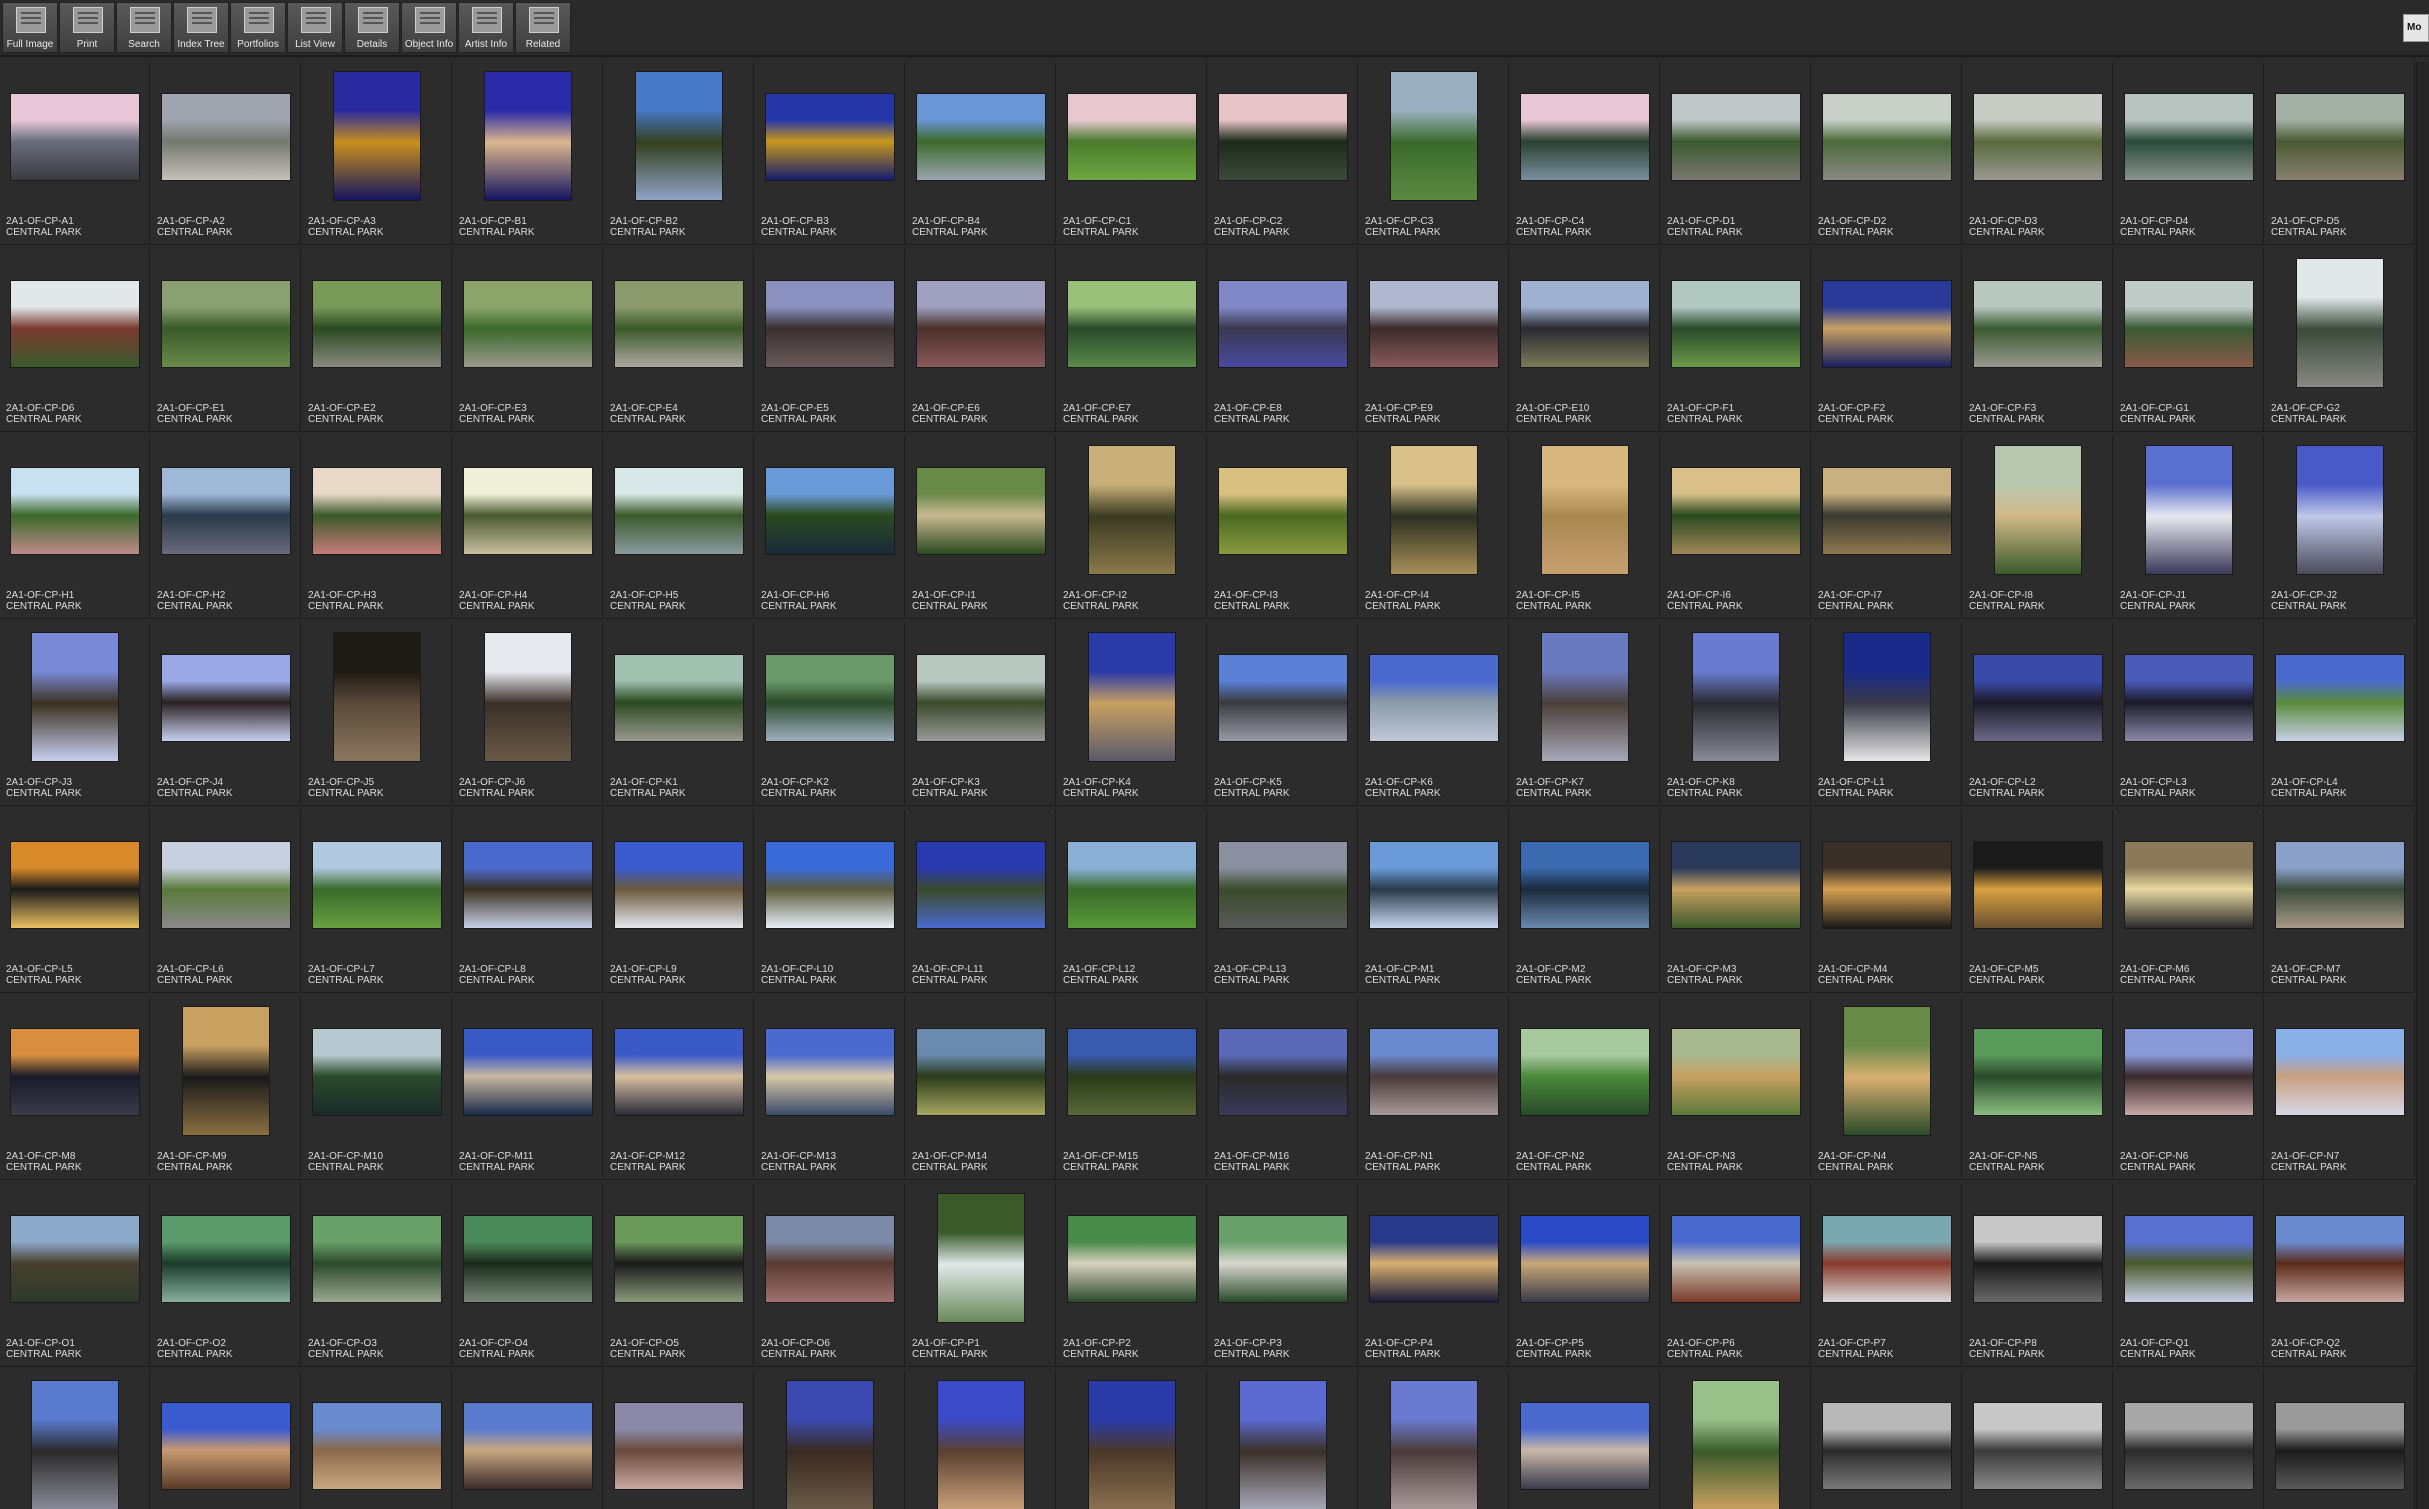 This screenshot has height=1509, width=2429. I want to click on thumbnail-cell: 2A1-OF-CP-C3 CENTRAL PARK, so click(1434, 153).